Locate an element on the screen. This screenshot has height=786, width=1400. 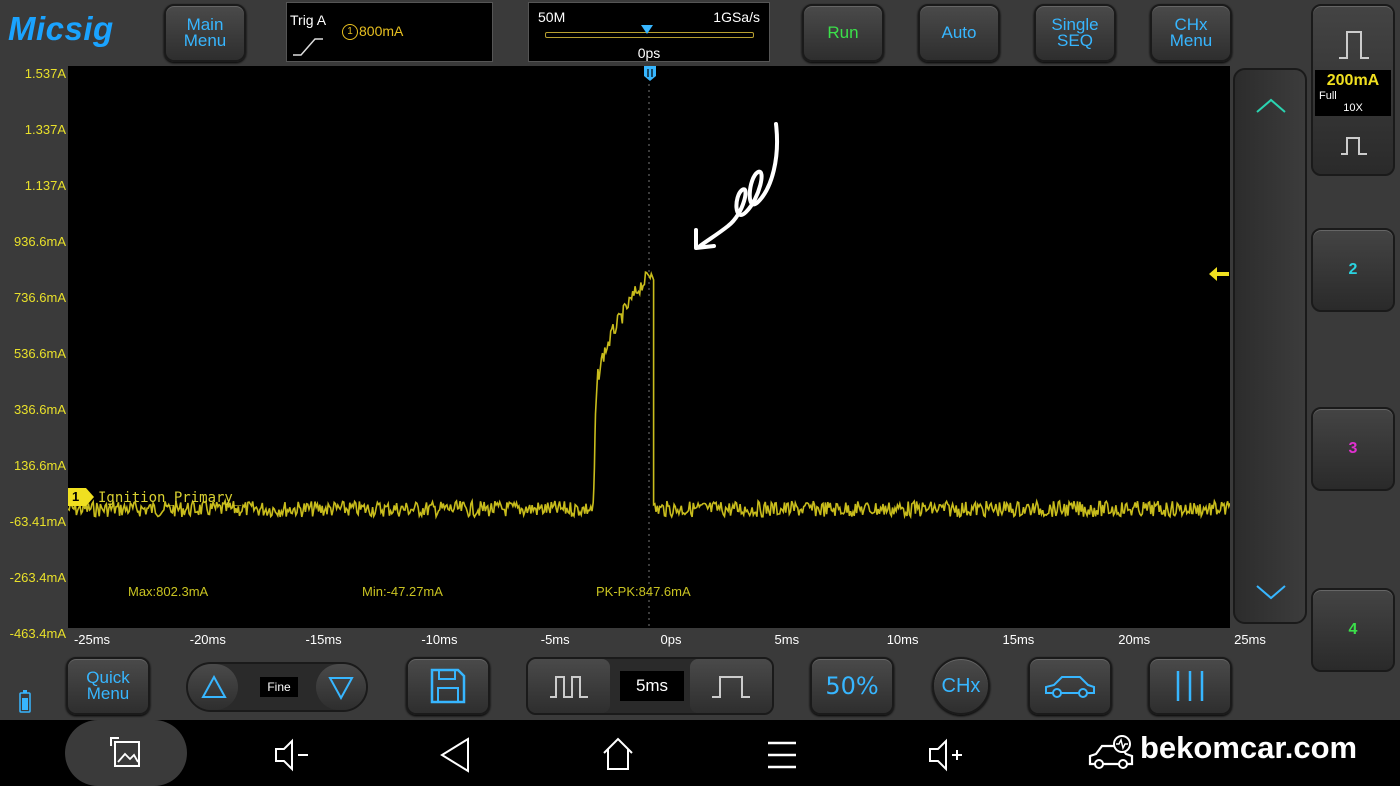
channel-label: Ignition_Primary_ is located at coordinates (170, 498).